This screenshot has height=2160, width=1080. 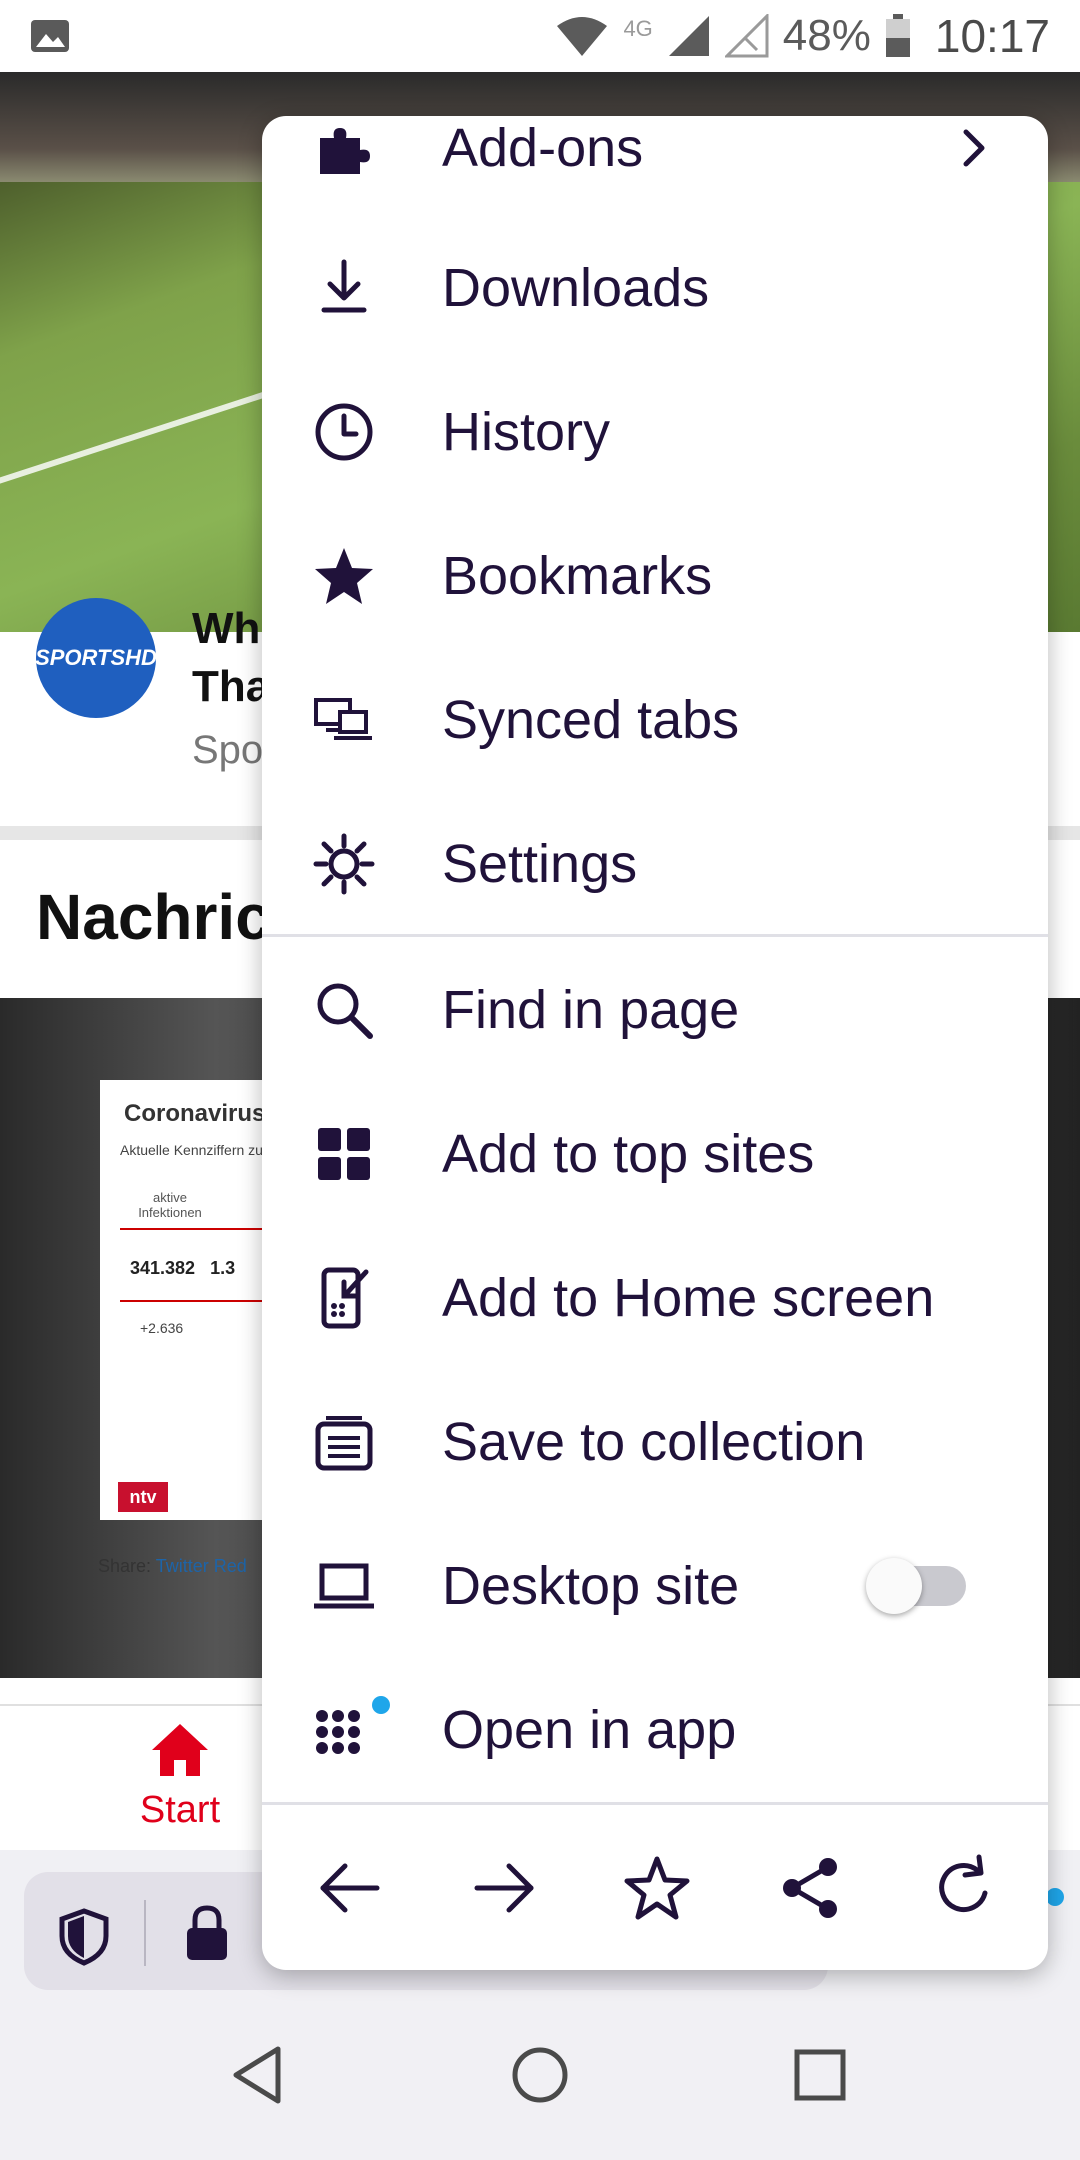 What do you see at coordinates (344, 864) in the screenshot?
I see `gear-icon` at bounding box center [344, 864].